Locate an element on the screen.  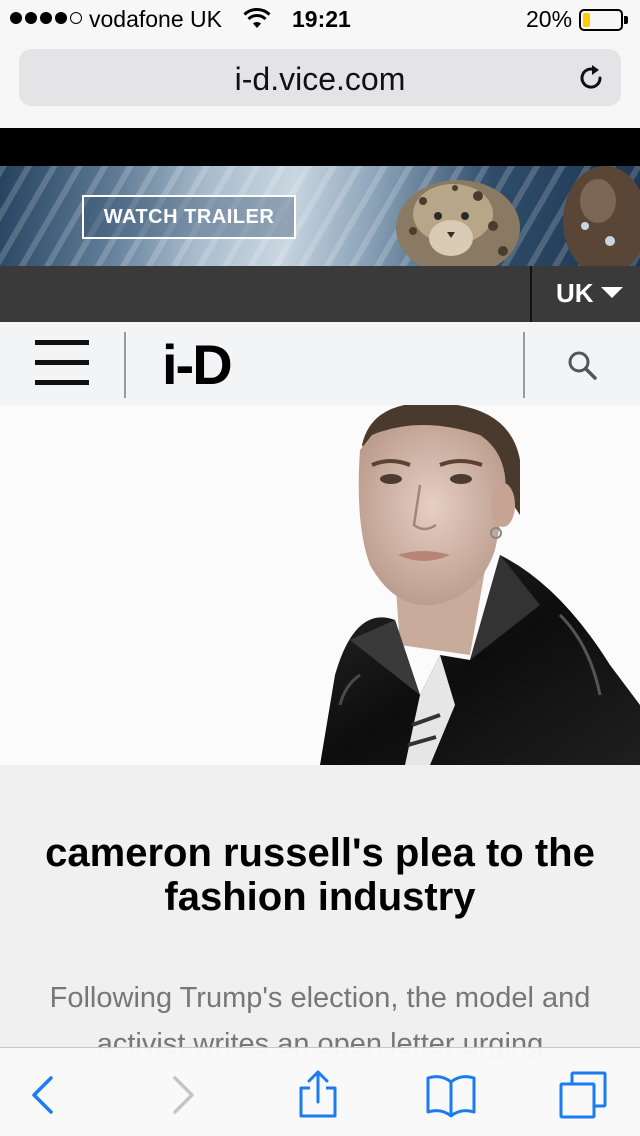
ad-banner: WATCH TRAILER is located at coordinates (320, 216).